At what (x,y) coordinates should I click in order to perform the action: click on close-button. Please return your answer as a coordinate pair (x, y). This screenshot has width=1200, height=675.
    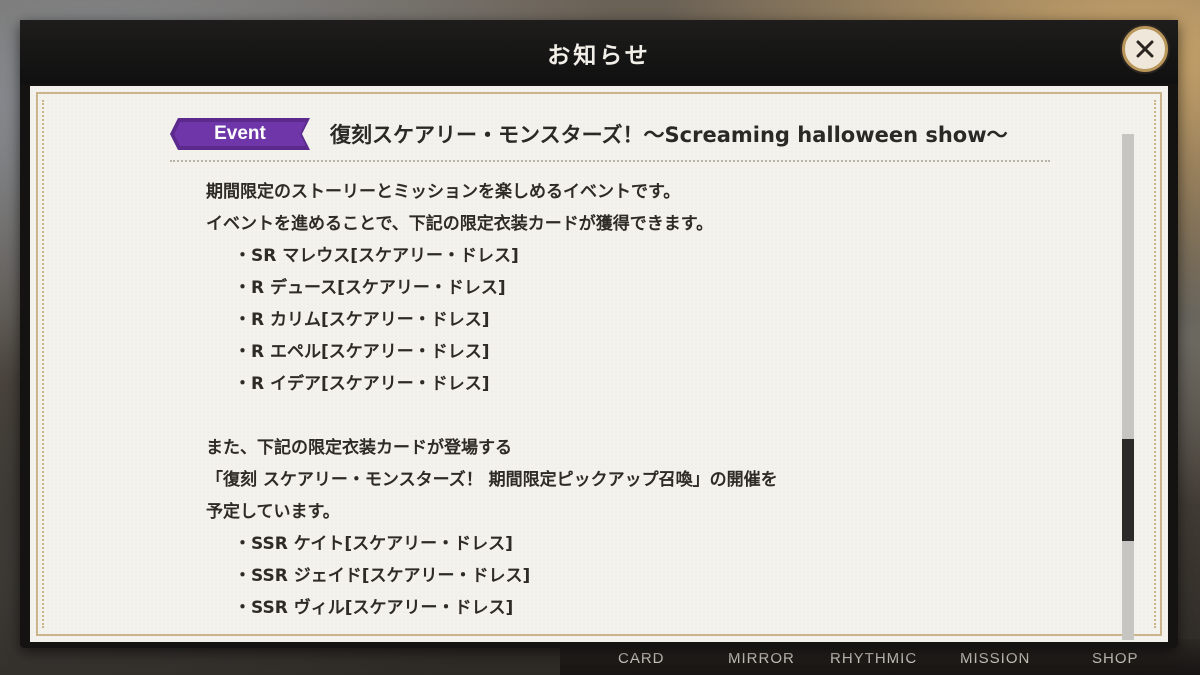
    Looking at the image, I should click on (1145, 49).